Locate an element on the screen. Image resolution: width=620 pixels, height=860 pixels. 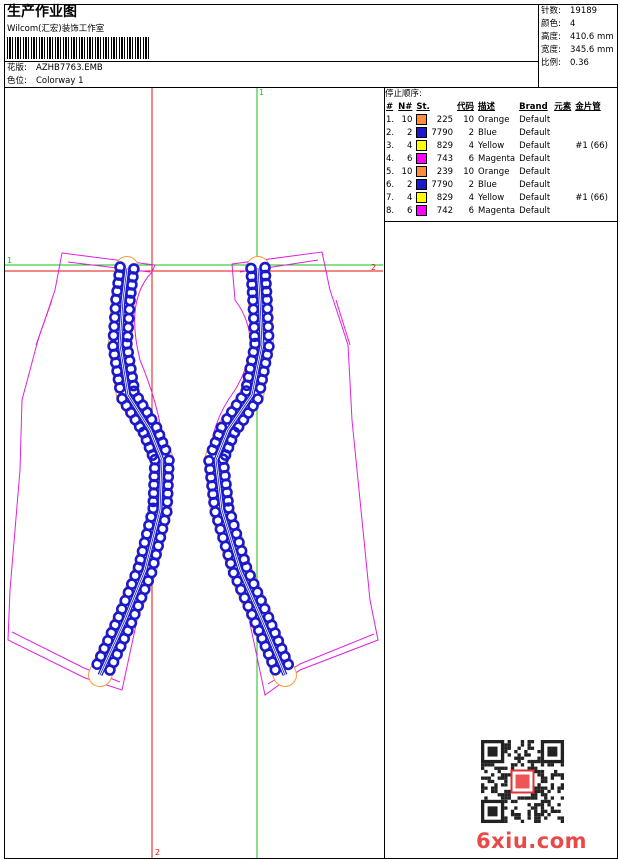
qr-code is located at coordinates (523, 782).